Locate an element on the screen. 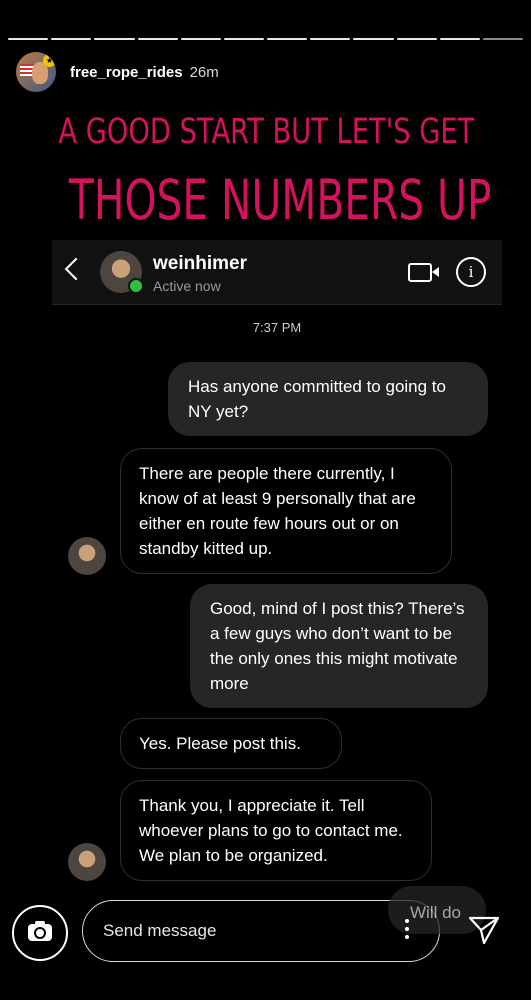 The width and height of the screenshot is (531, 1000). message-bubble-outgoing: Has anyone committed to going to NY yet? is located at coordinates (328, 399).